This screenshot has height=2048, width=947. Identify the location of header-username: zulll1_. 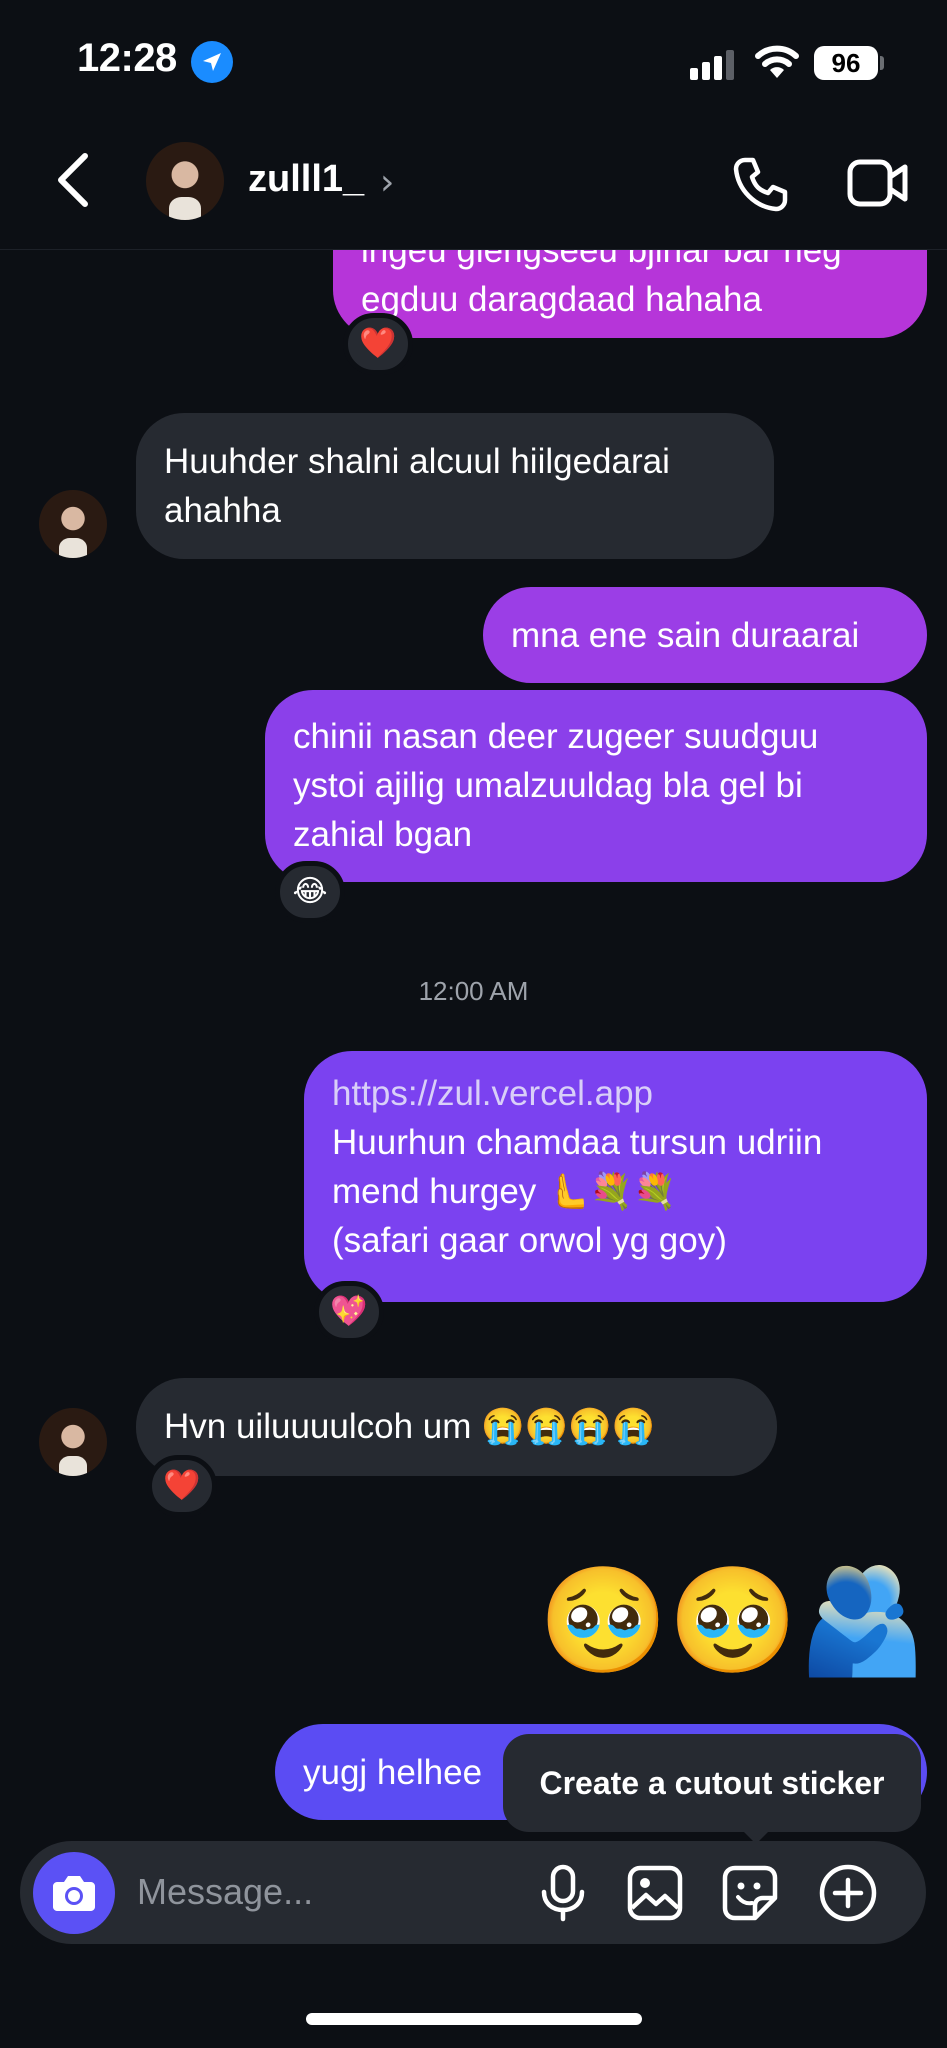
(306, 179).